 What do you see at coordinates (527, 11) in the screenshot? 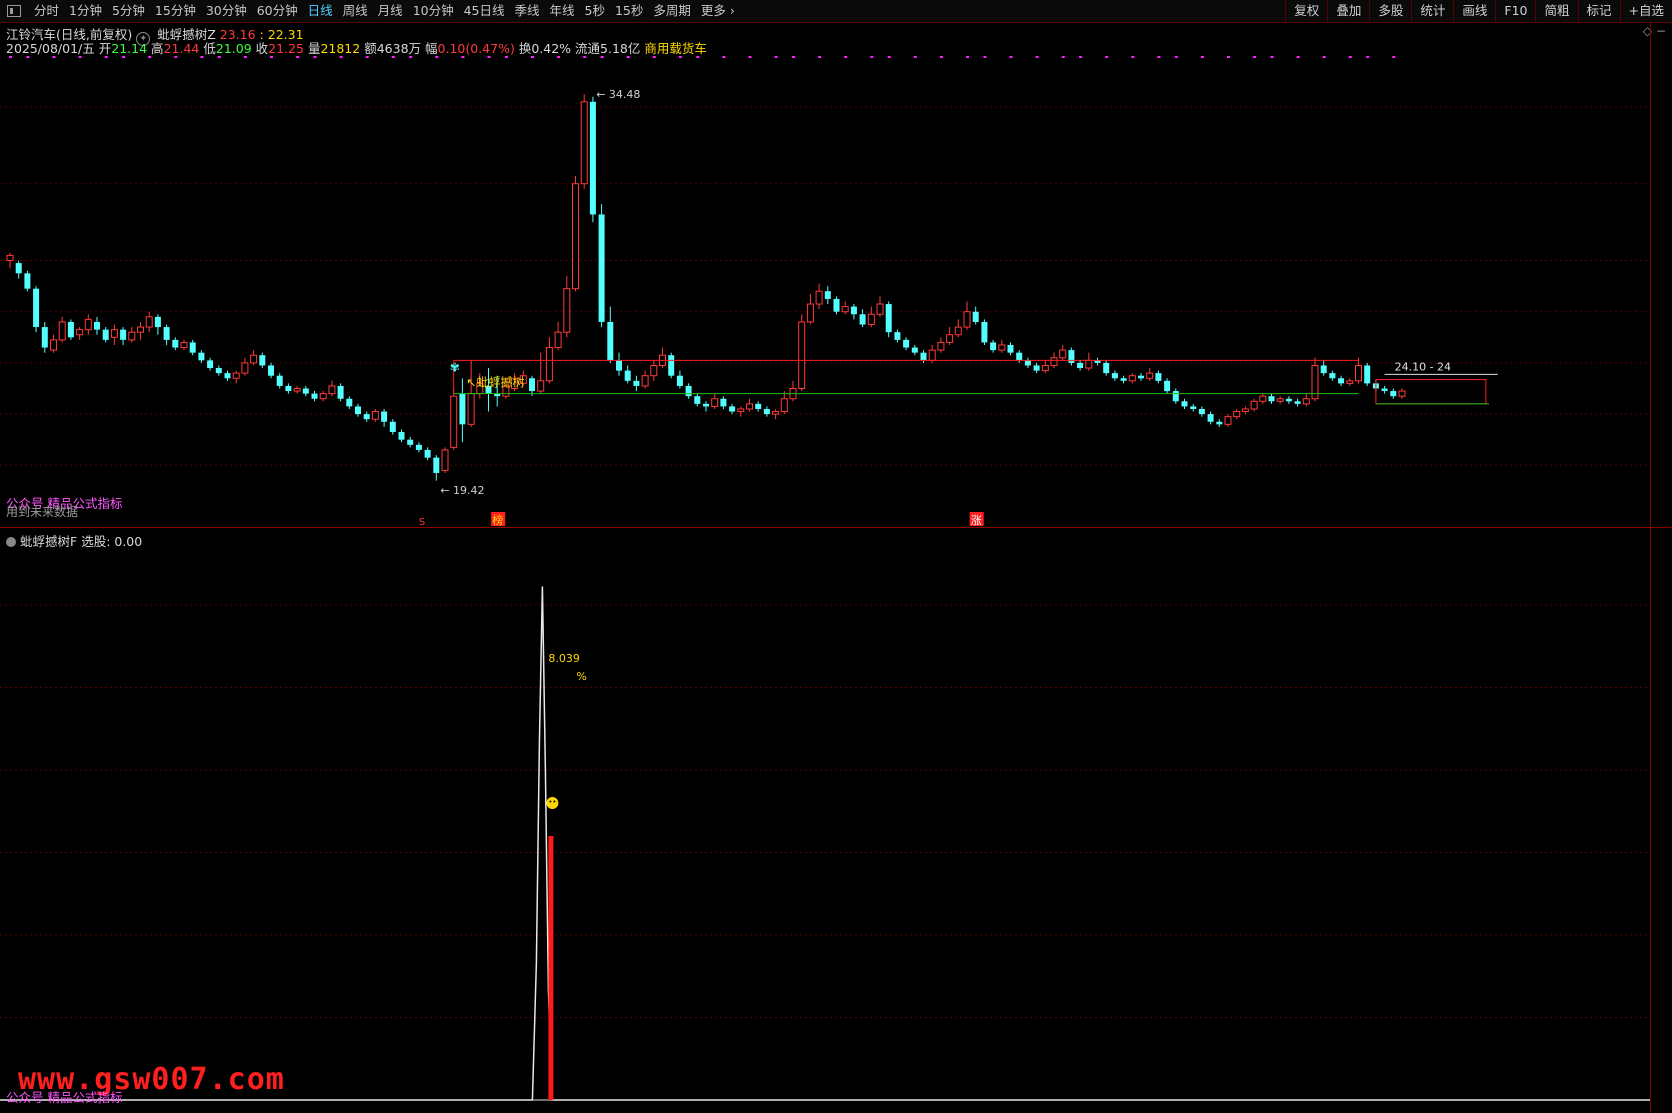
I see `period-tab-11: 季线` at bounding box center [527, 11].